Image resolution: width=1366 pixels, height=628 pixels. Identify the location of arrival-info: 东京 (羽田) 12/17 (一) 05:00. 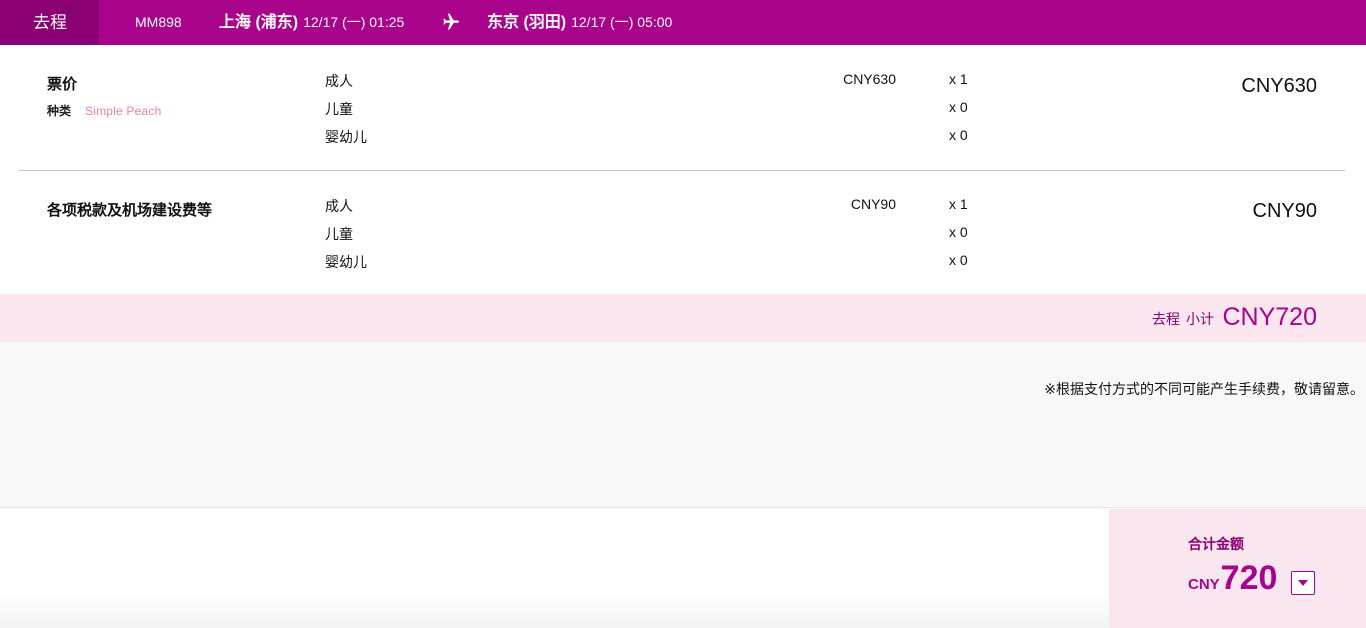
(579, 22).